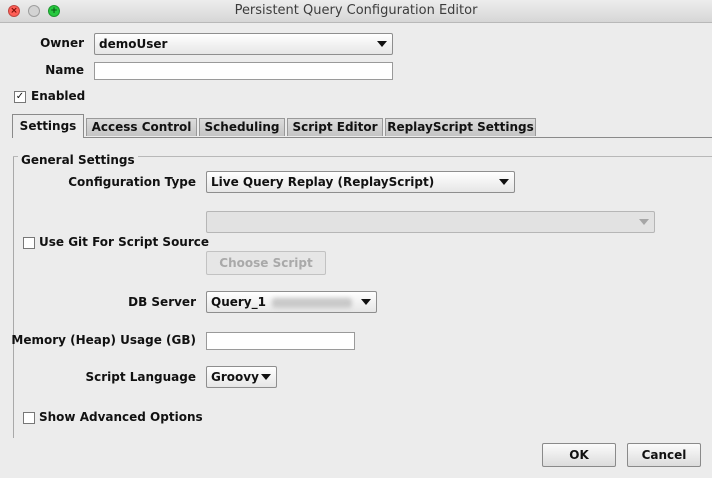 The image size is (712, 478). Describe the element at coordinates (103, 340) in the screenshot. I see `memory-label: Memory (Heap) Usage (GB)` at that location.